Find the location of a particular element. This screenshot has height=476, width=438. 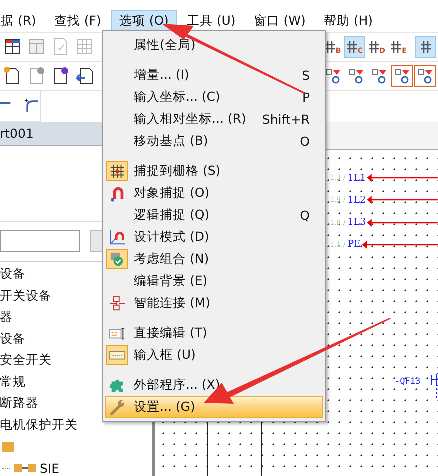

menu-item: 捕捉到栅格 (S) is located at coordinates (214, 171).